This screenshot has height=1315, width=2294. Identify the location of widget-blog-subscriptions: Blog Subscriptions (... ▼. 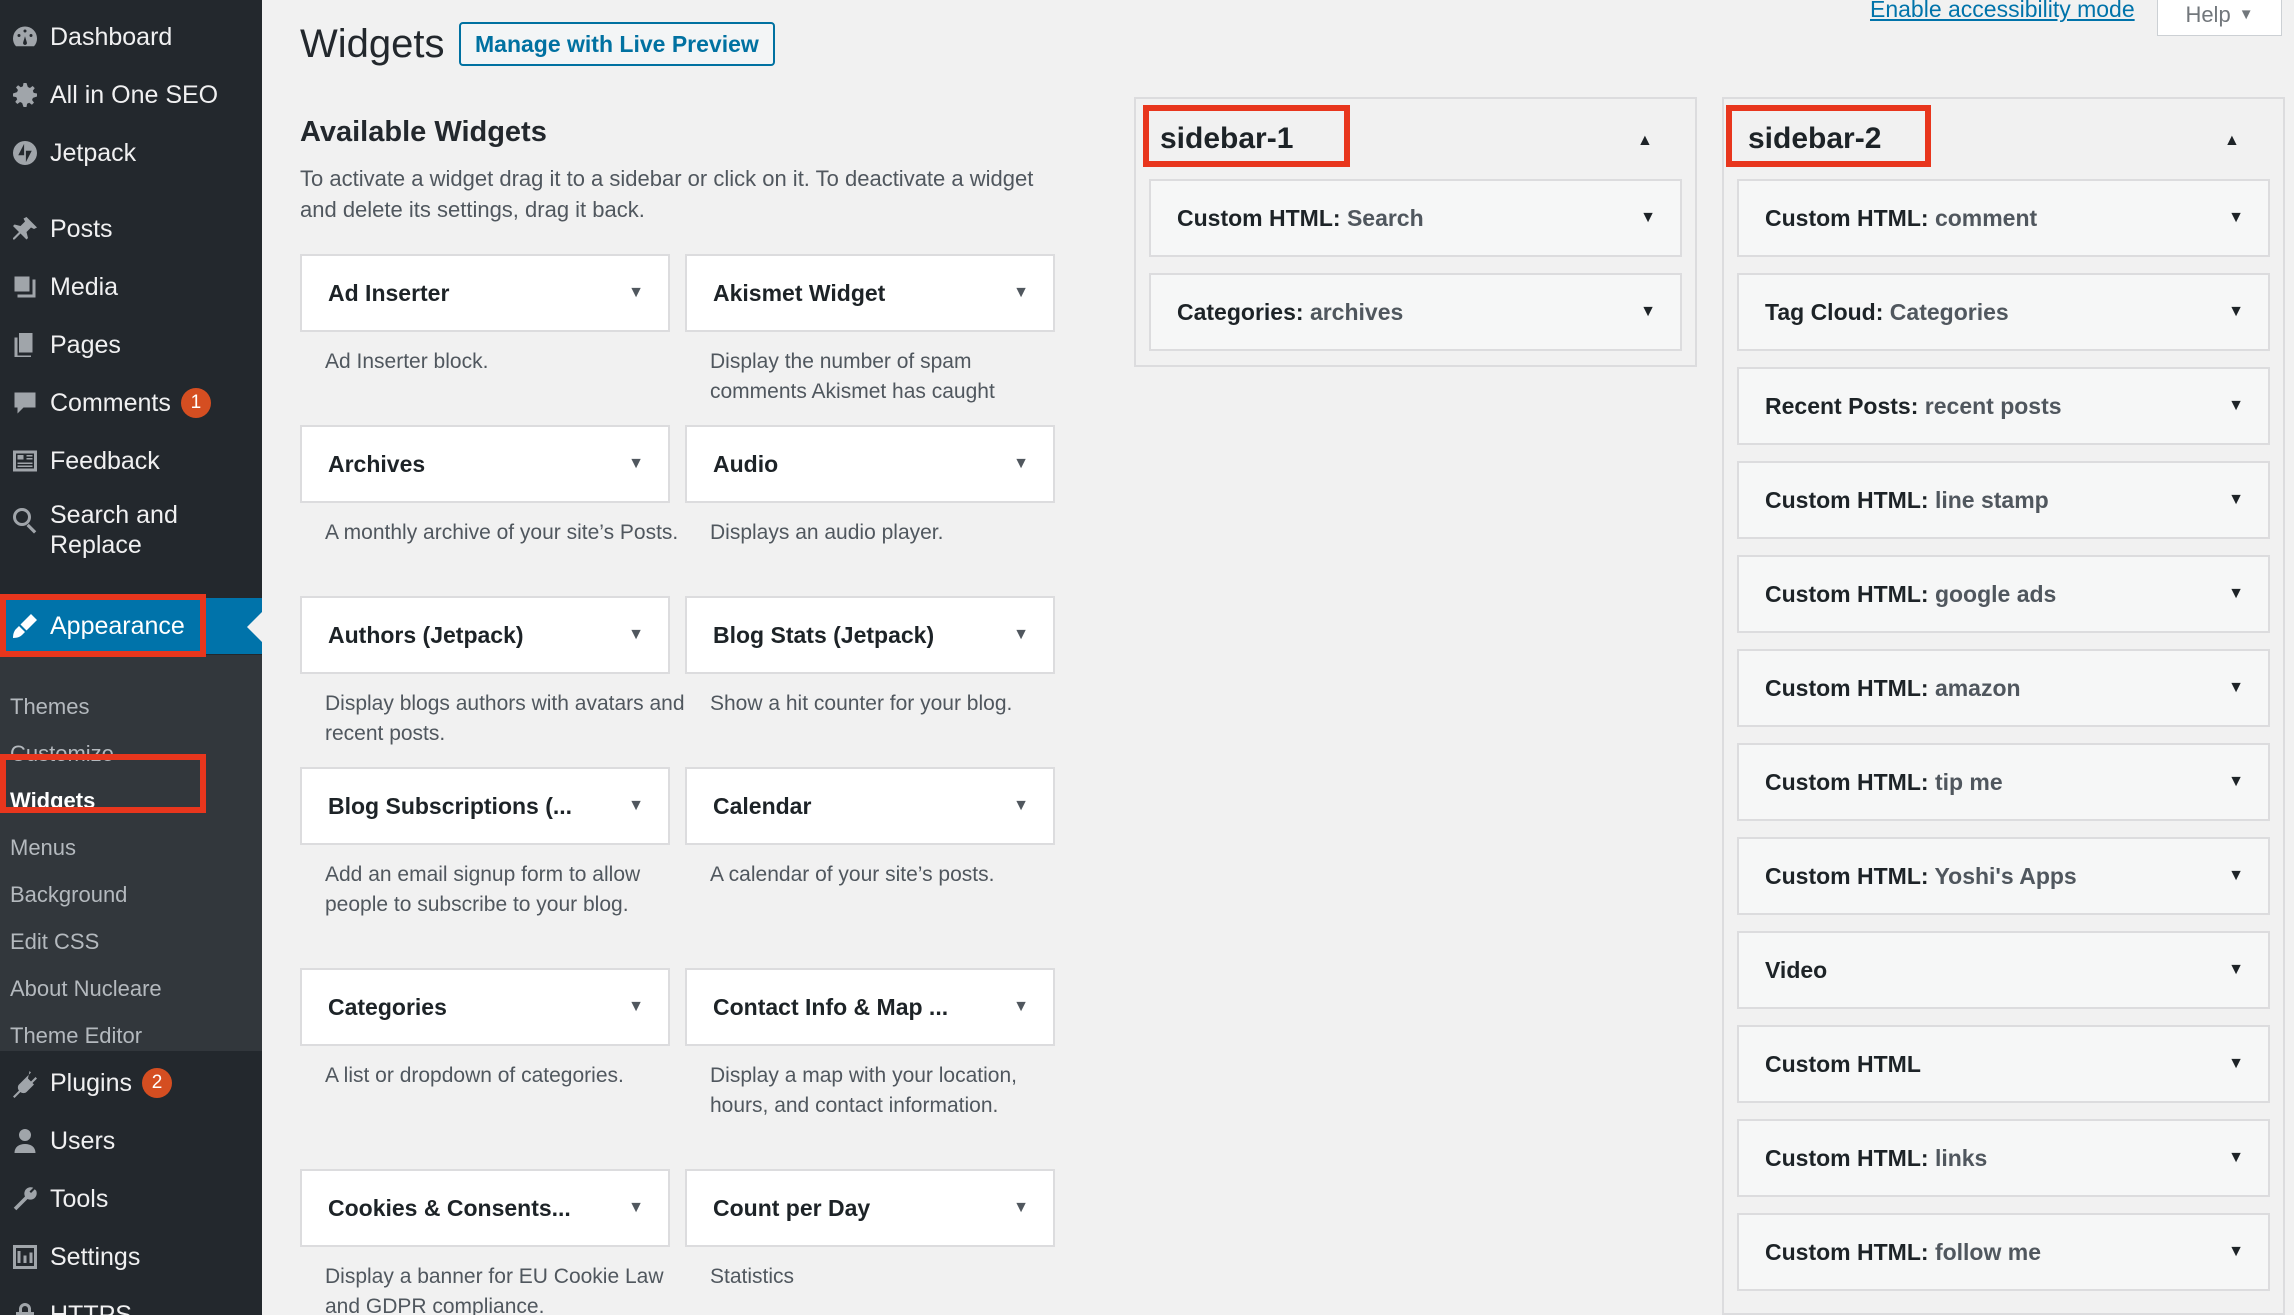
(485, 806).